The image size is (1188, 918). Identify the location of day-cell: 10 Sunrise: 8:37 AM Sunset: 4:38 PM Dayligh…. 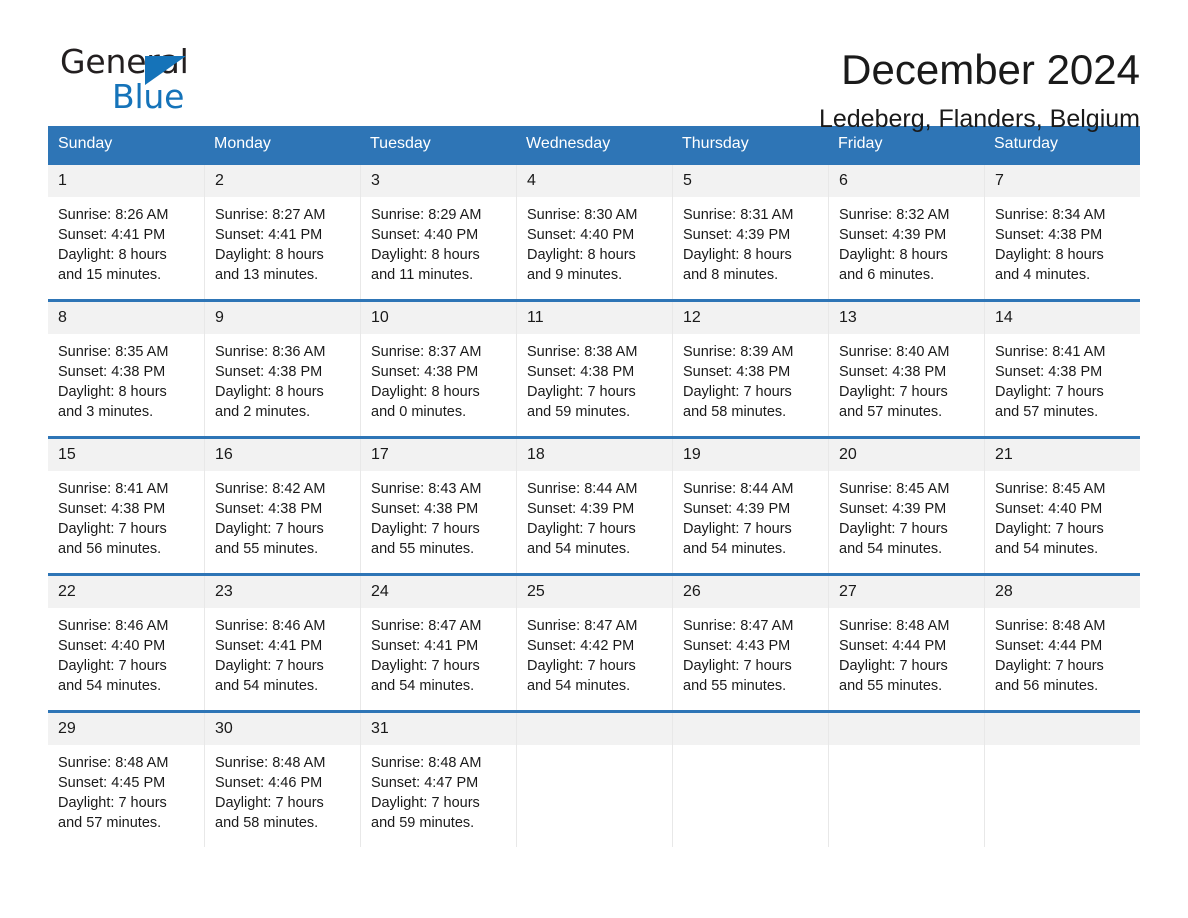
(438, 369).